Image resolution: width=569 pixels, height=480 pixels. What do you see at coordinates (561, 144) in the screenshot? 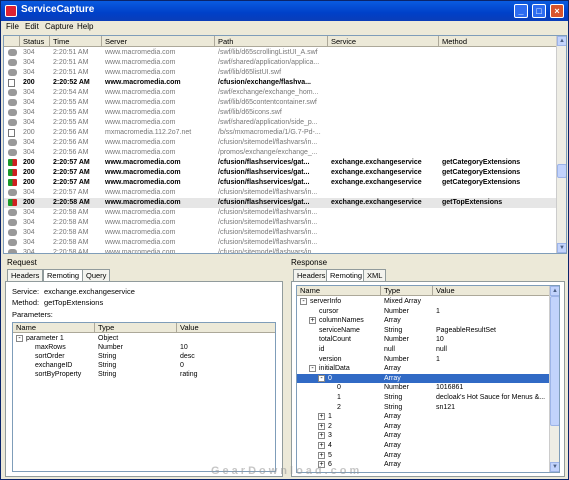
I see `grid-scrollbar: ▲ ▼` at bounding box center [561, 144].